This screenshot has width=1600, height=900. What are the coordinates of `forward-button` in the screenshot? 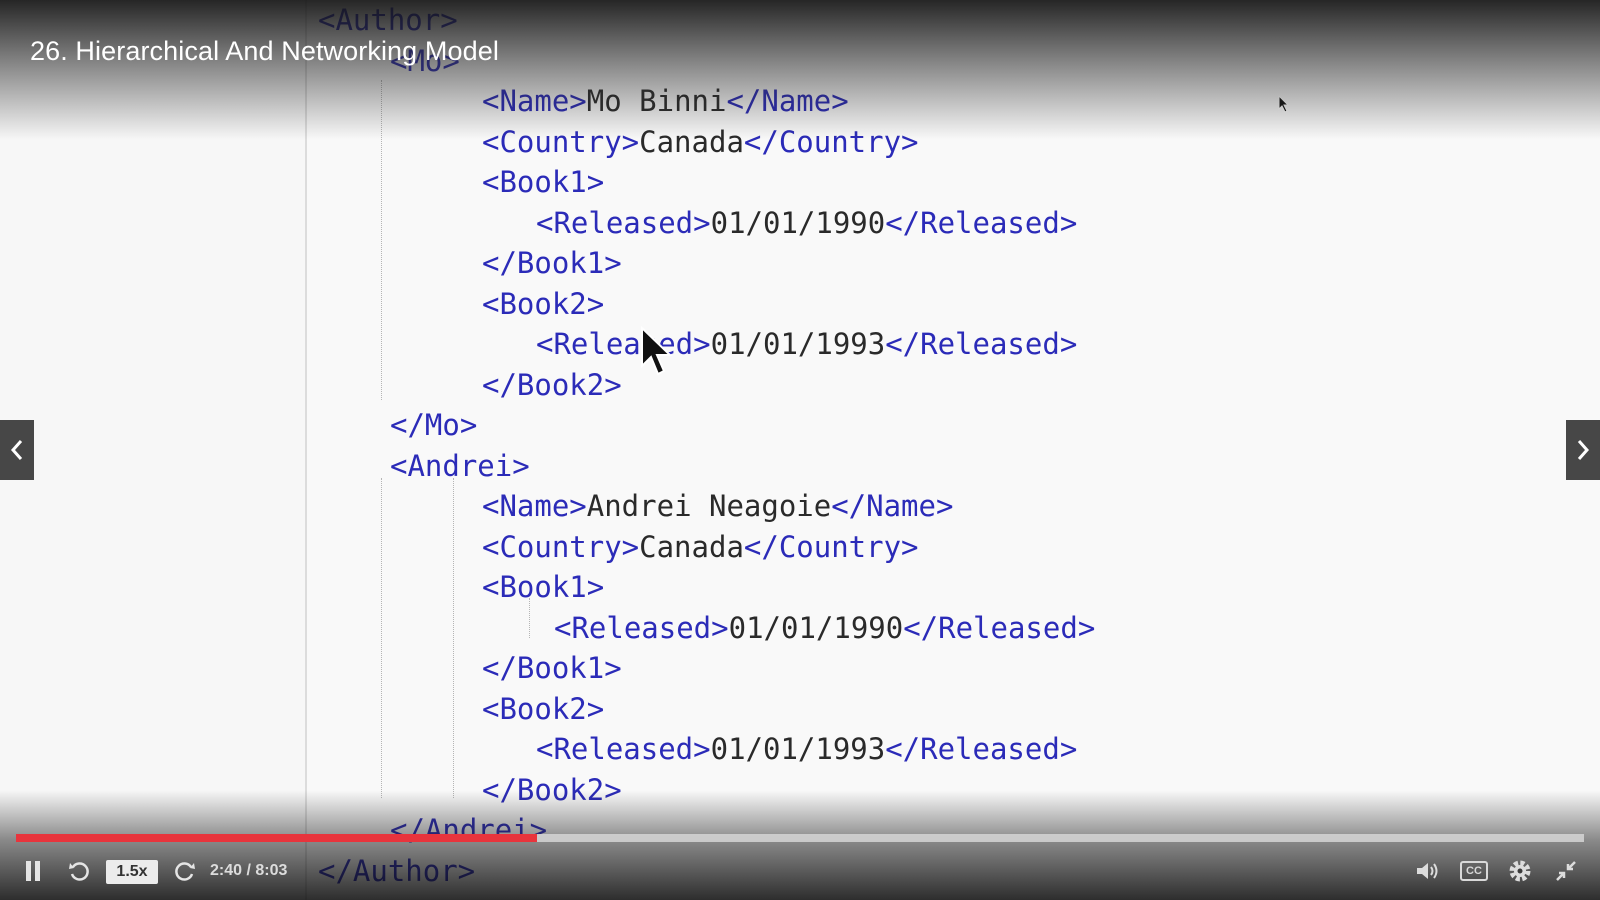 It's located at (185, 871).